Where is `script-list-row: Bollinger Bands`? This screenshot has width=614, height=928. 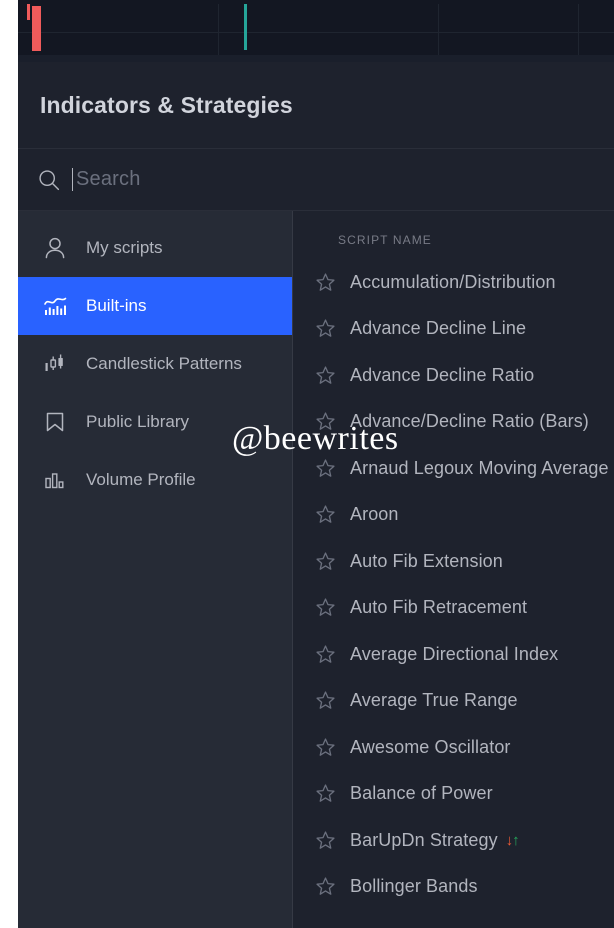
script-list-row: Bollinger Bands is located at coordinates (464, 887).